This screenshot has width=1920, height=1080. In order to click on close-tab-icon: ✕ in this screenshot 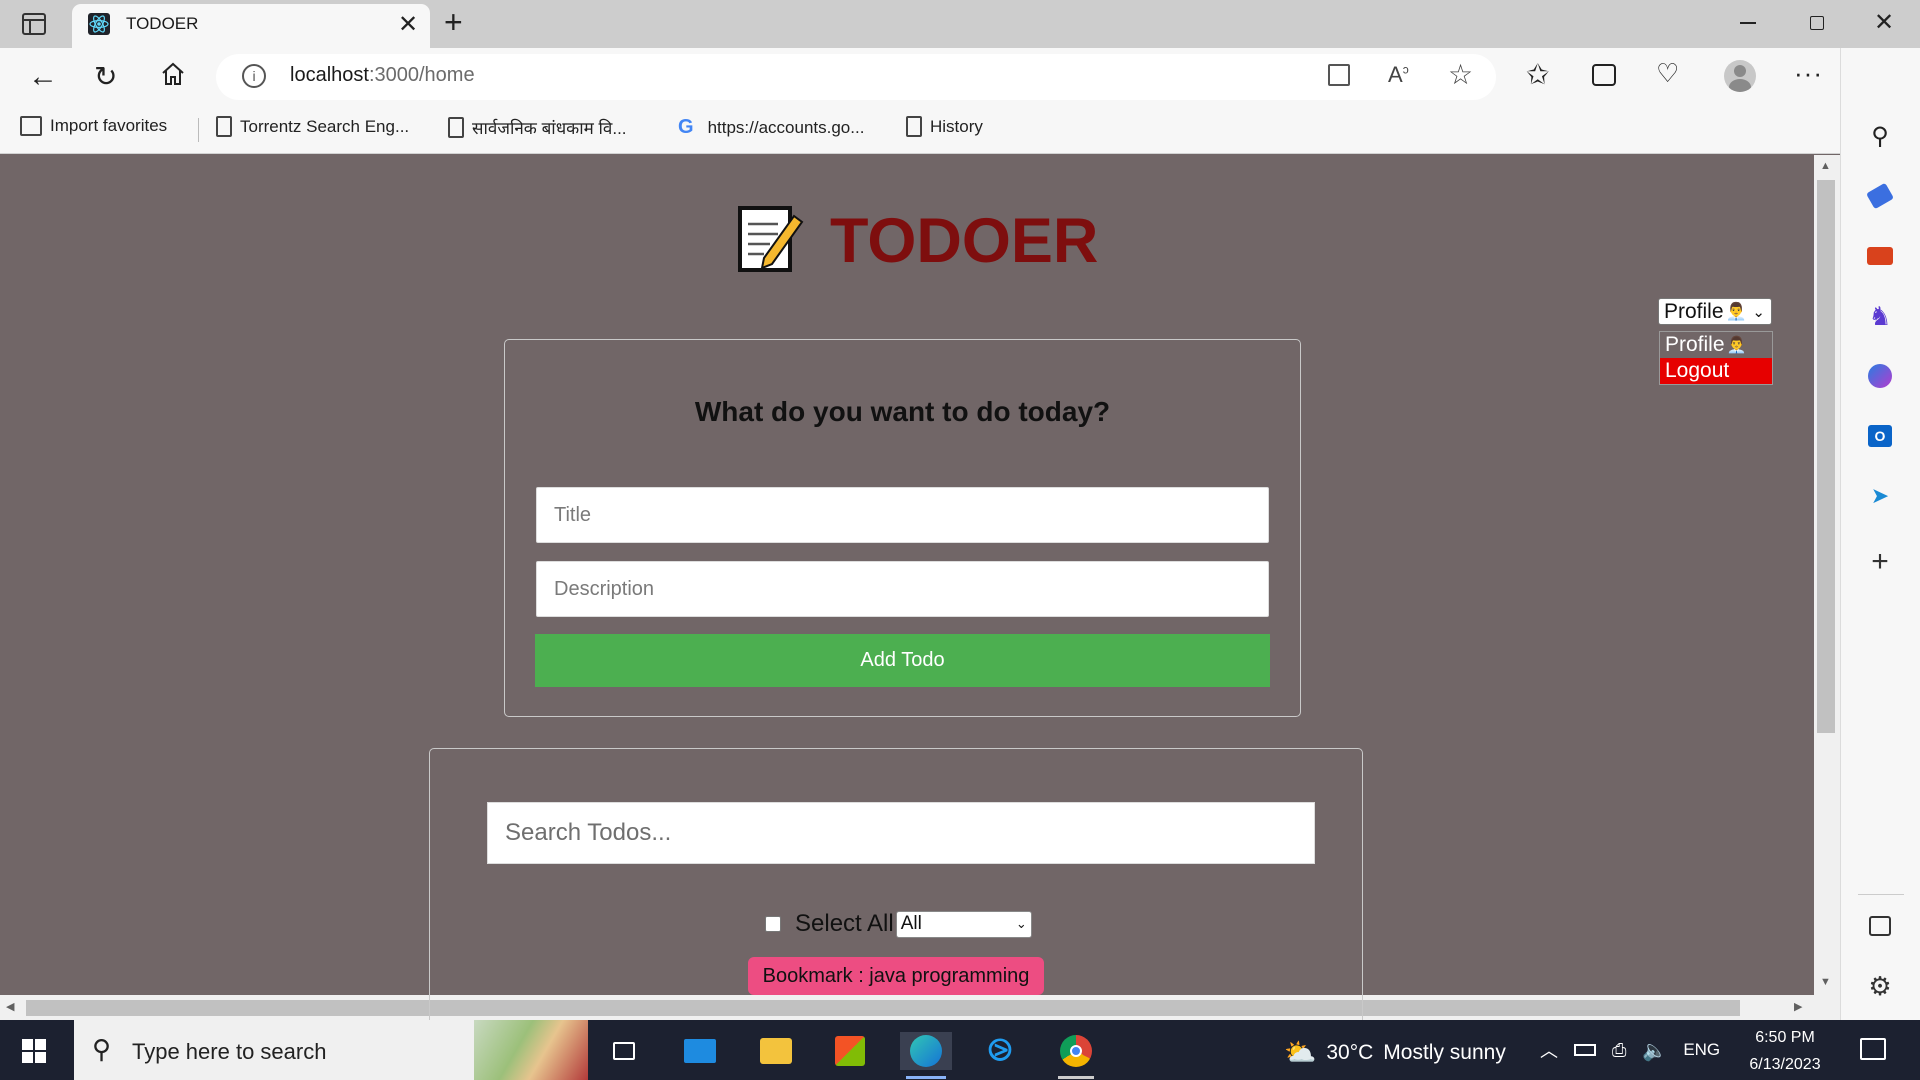, I will do `click(408, 24)`.